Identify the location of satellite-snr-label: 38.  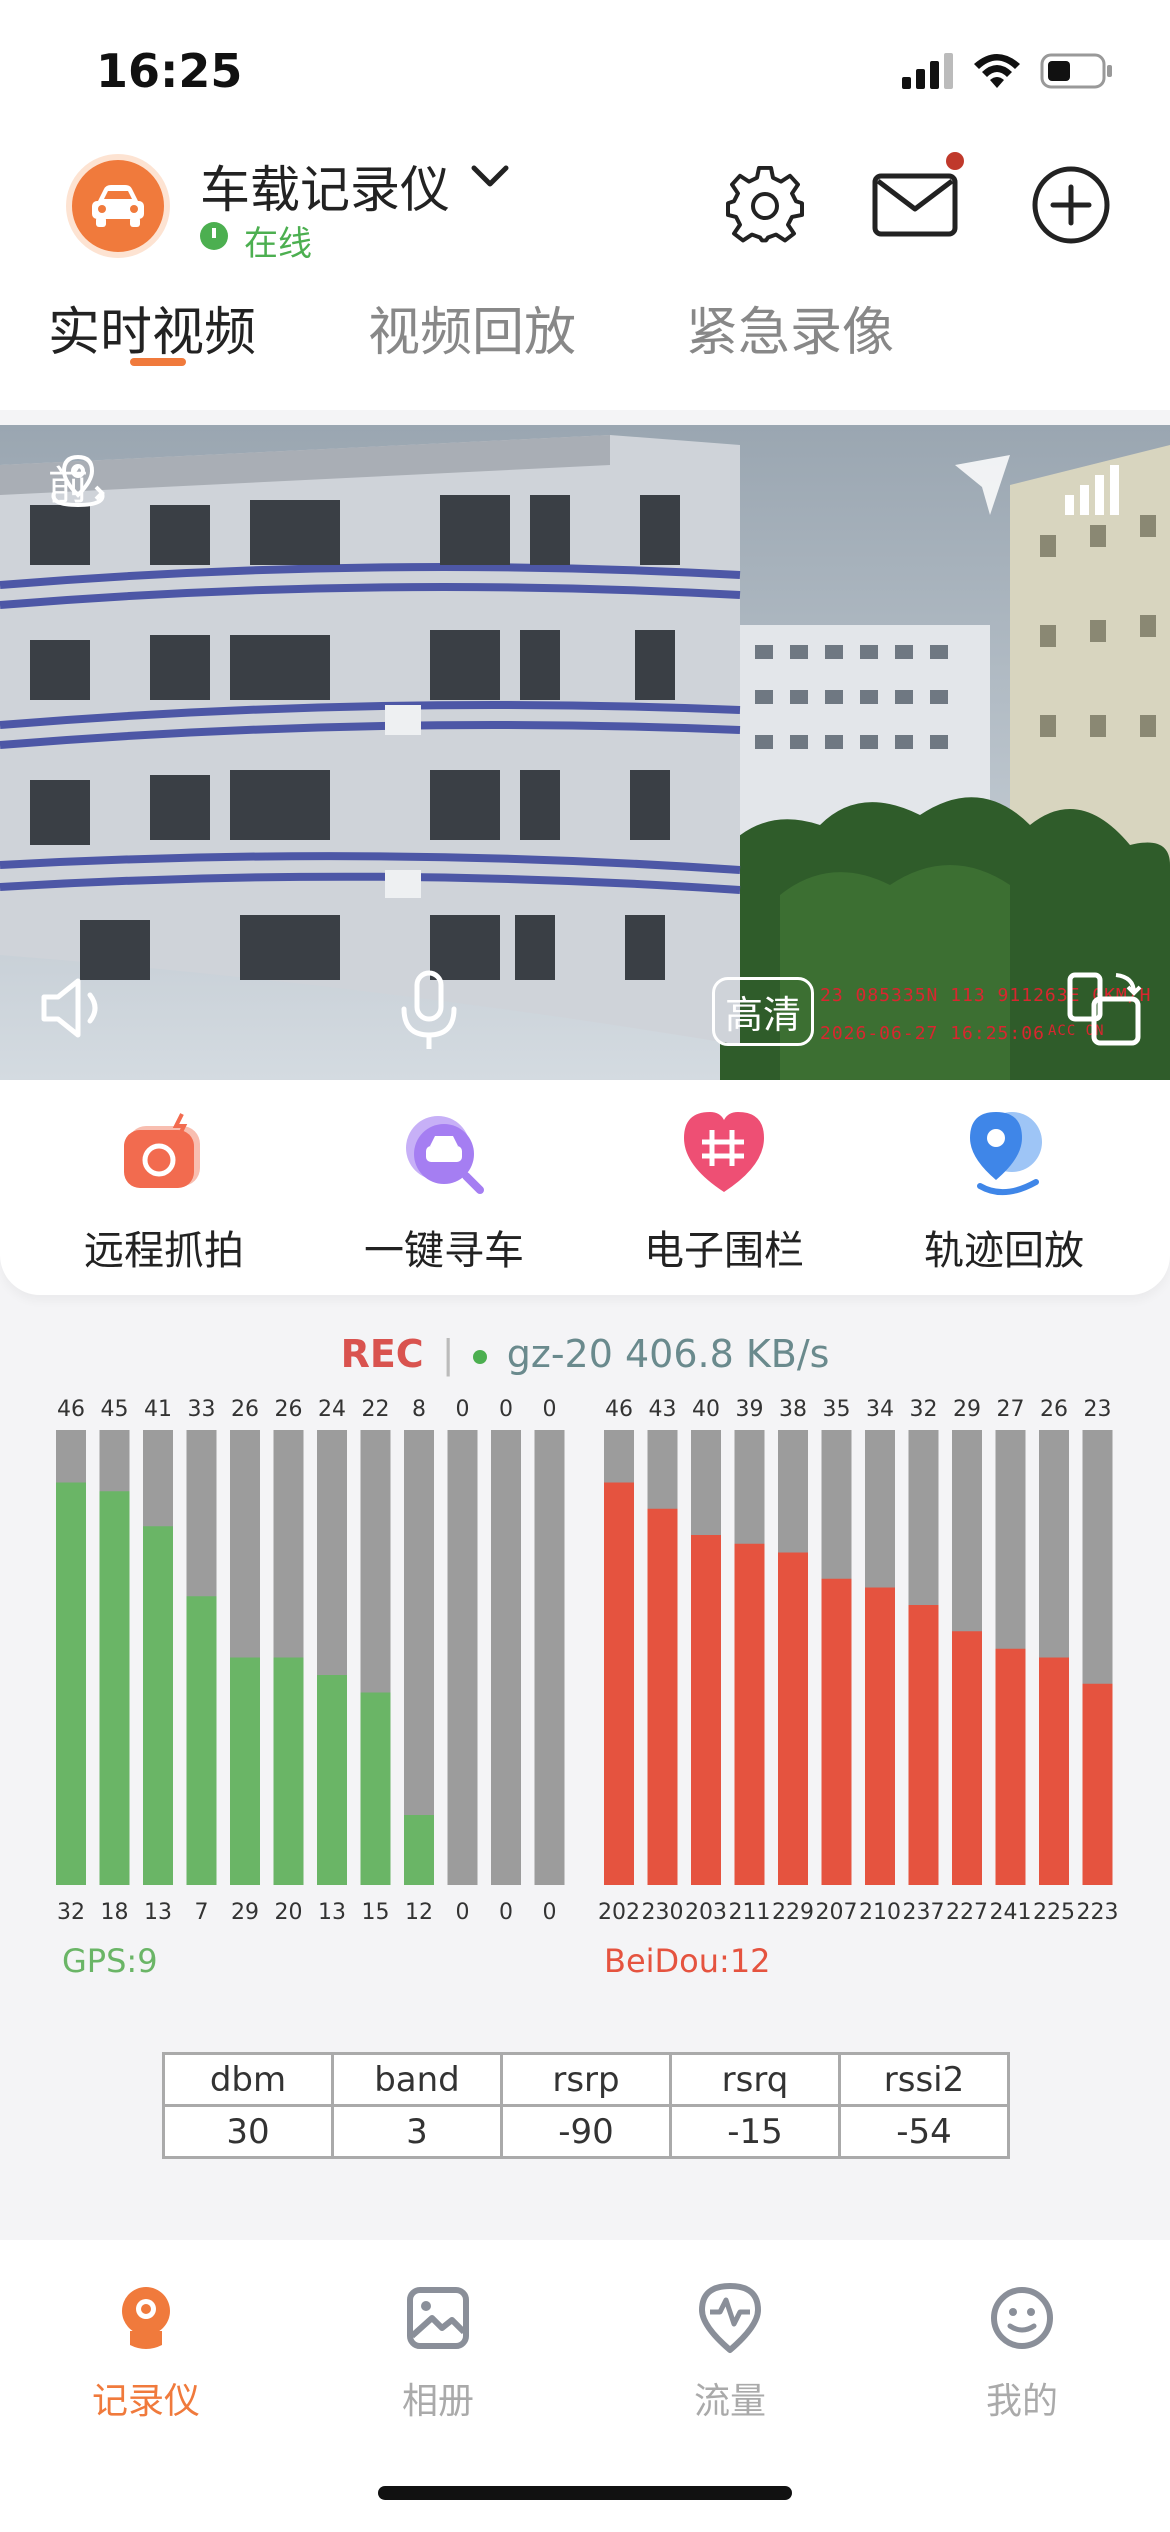
(793, 1409).